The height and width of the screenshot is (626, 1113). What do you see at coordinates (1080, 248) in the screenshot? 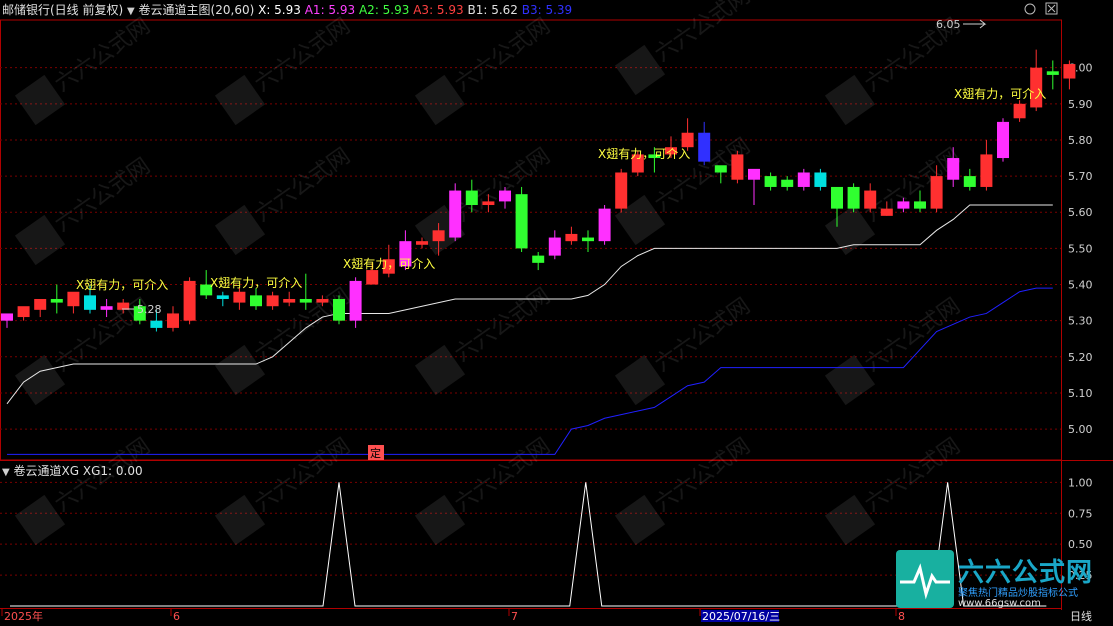
I see `y-tick-label: 5.50` at bounding box center [1080, 248].